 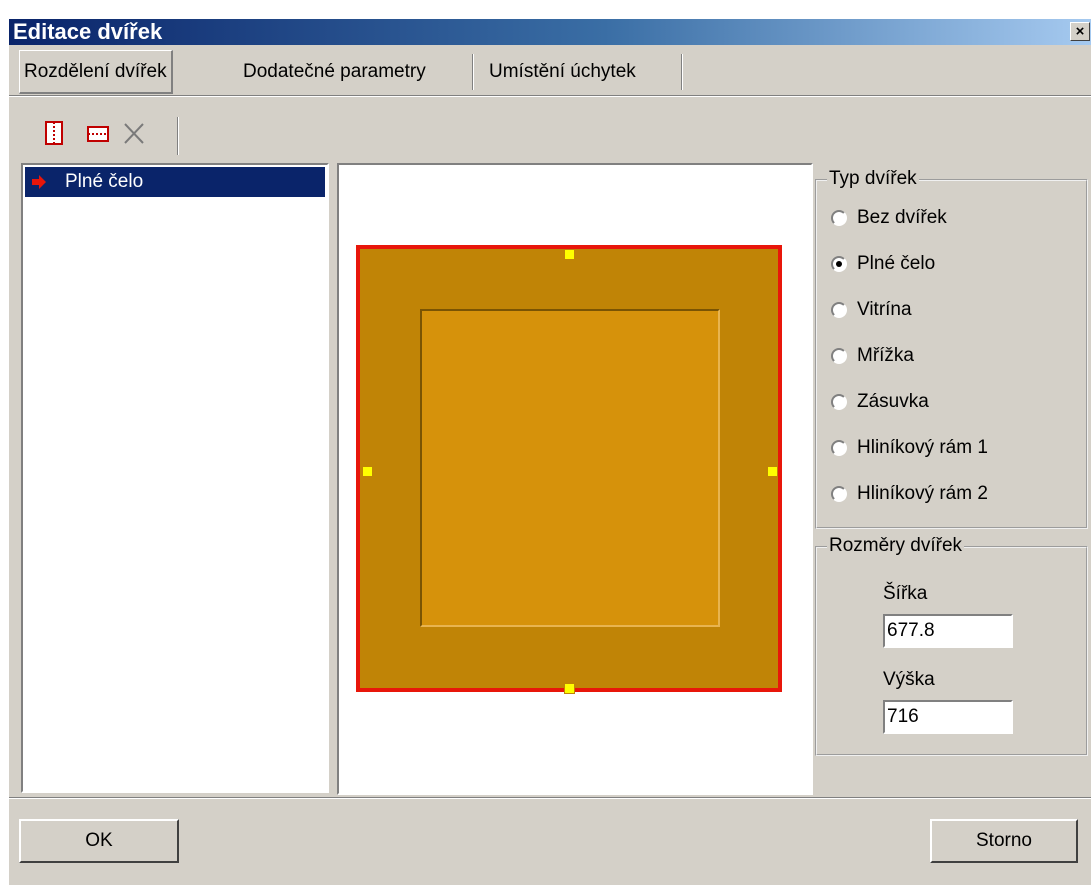 I want to click on toolbar, so click(x=555, y=135).